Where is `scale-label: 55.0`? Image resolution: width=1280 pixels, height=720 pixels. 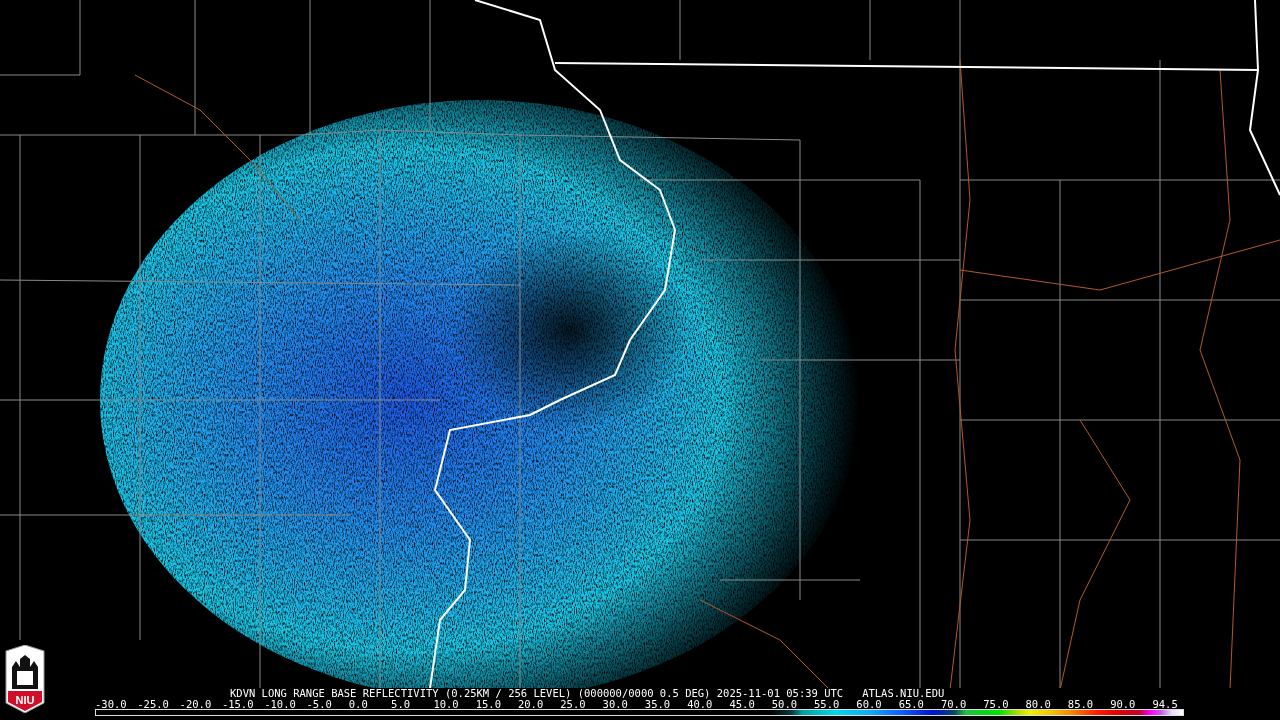 scale-label: 55.0 is located at coordinates (827, 704).